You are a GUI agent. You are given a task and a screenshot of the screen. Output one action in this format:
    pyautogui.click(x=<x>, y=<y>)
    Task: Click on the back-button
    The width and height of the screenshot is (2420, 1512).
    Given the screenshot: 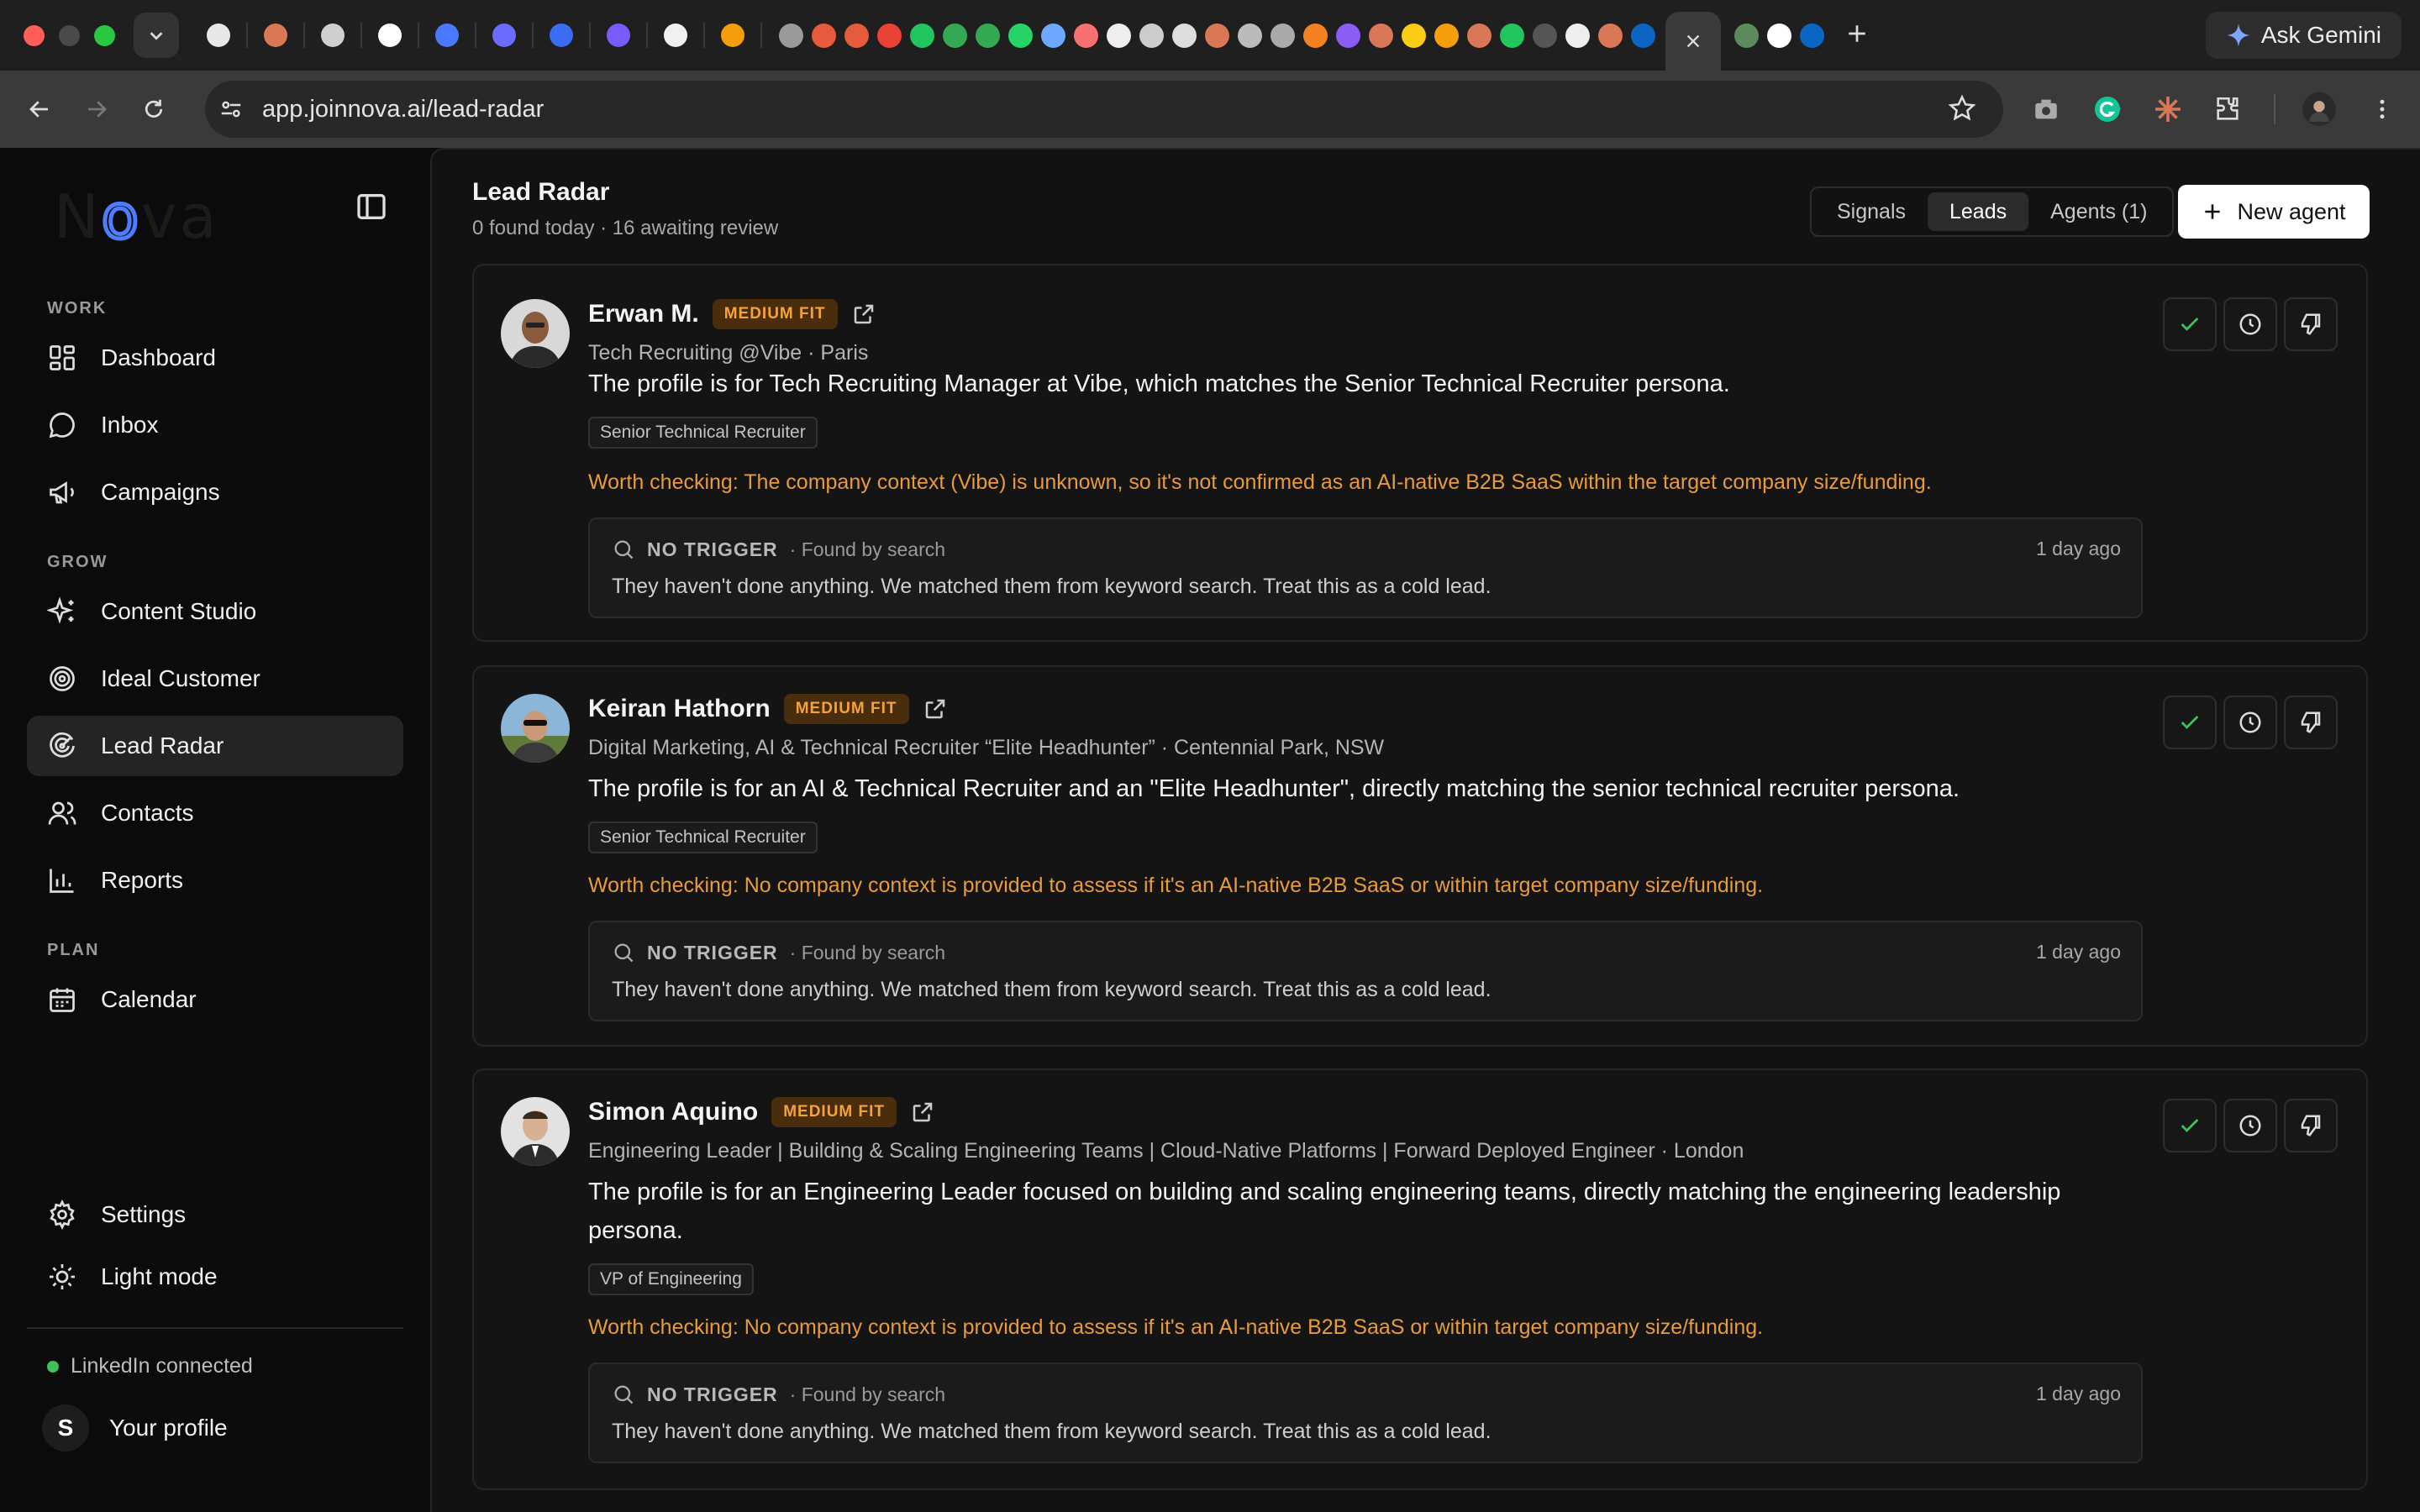 What is the action you would take?
    pyautogui.click(x=39, y=109)
    